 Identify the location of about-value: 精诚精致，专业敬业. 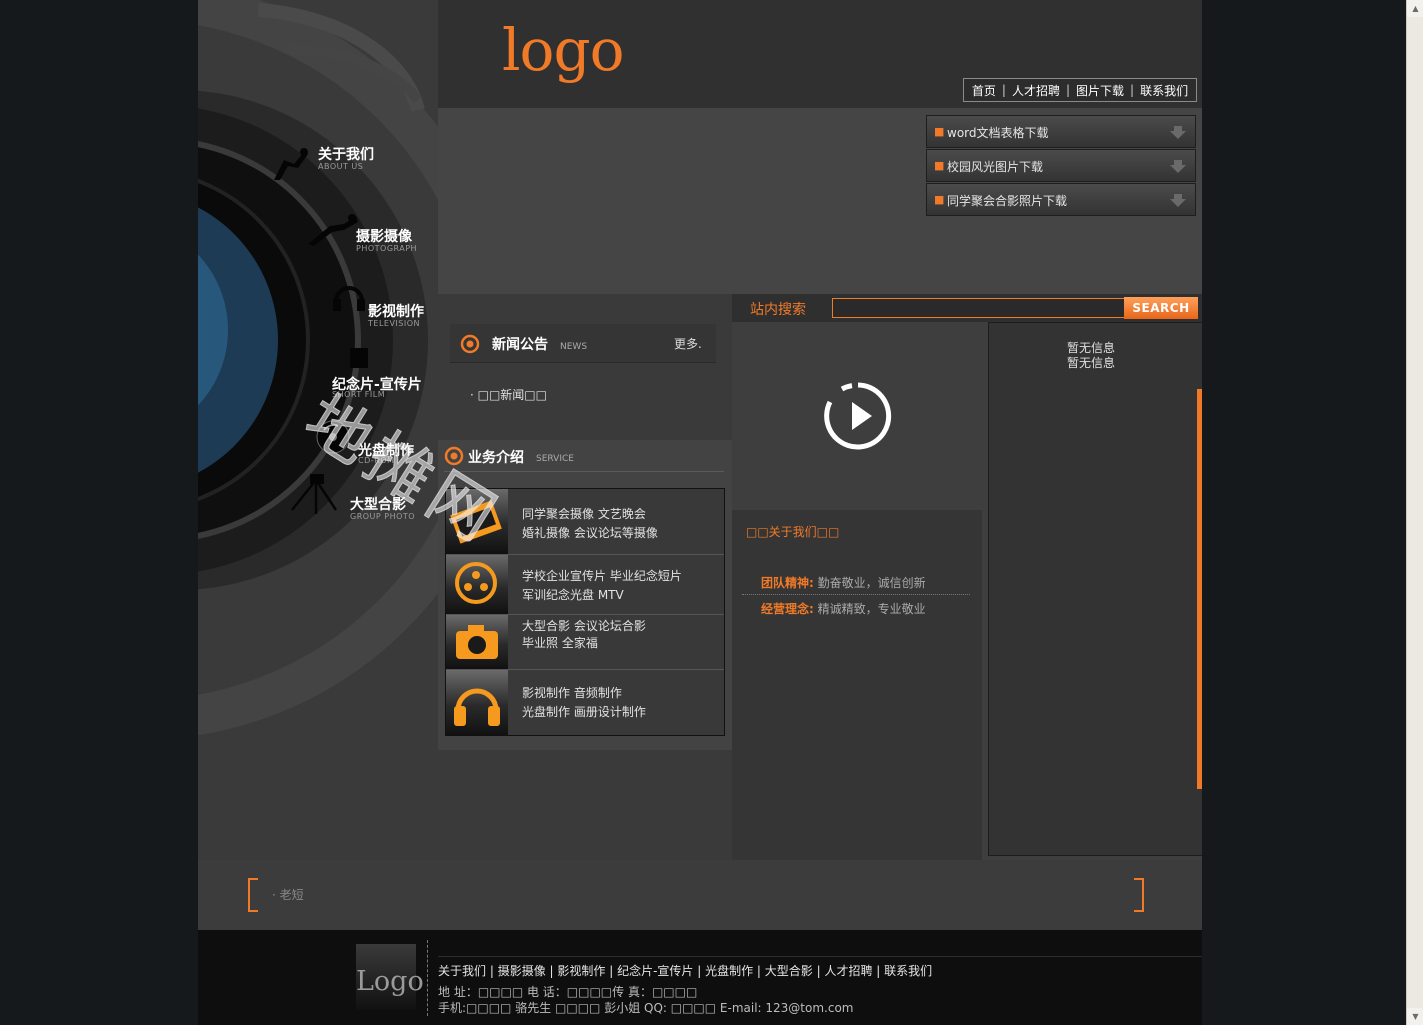
(871, 609).